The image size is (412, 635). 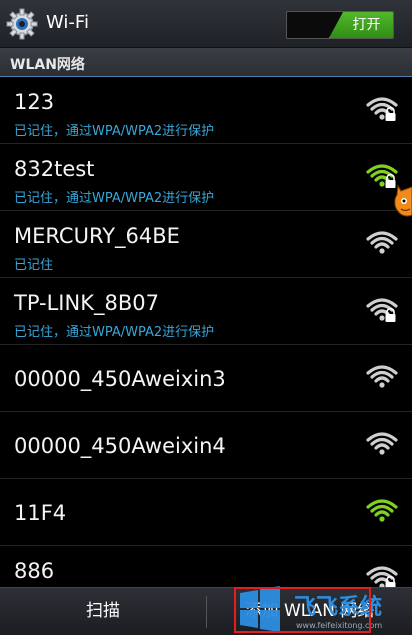 What do you see at coordinates (206, 24) in the screenshot?
I see `title-bar: Wi-Fi 打开` at bounding box center [206, 24].